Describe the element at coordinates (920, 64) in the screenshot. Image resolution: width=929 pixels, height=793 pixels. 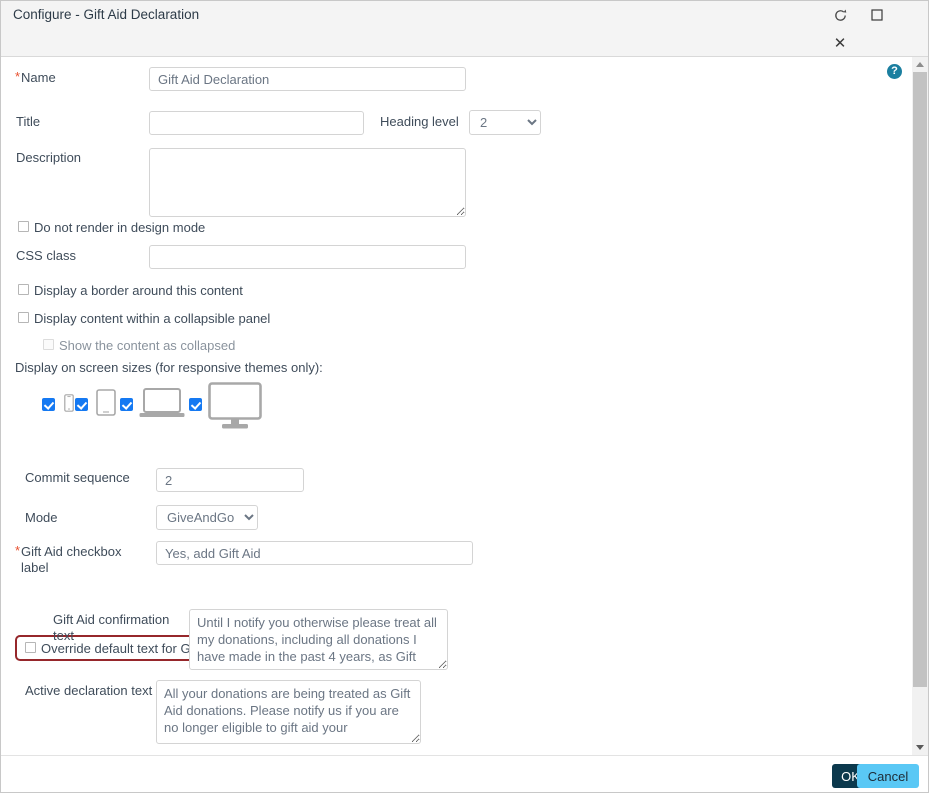
I see `scroll-up-arrow-icon` at that location.